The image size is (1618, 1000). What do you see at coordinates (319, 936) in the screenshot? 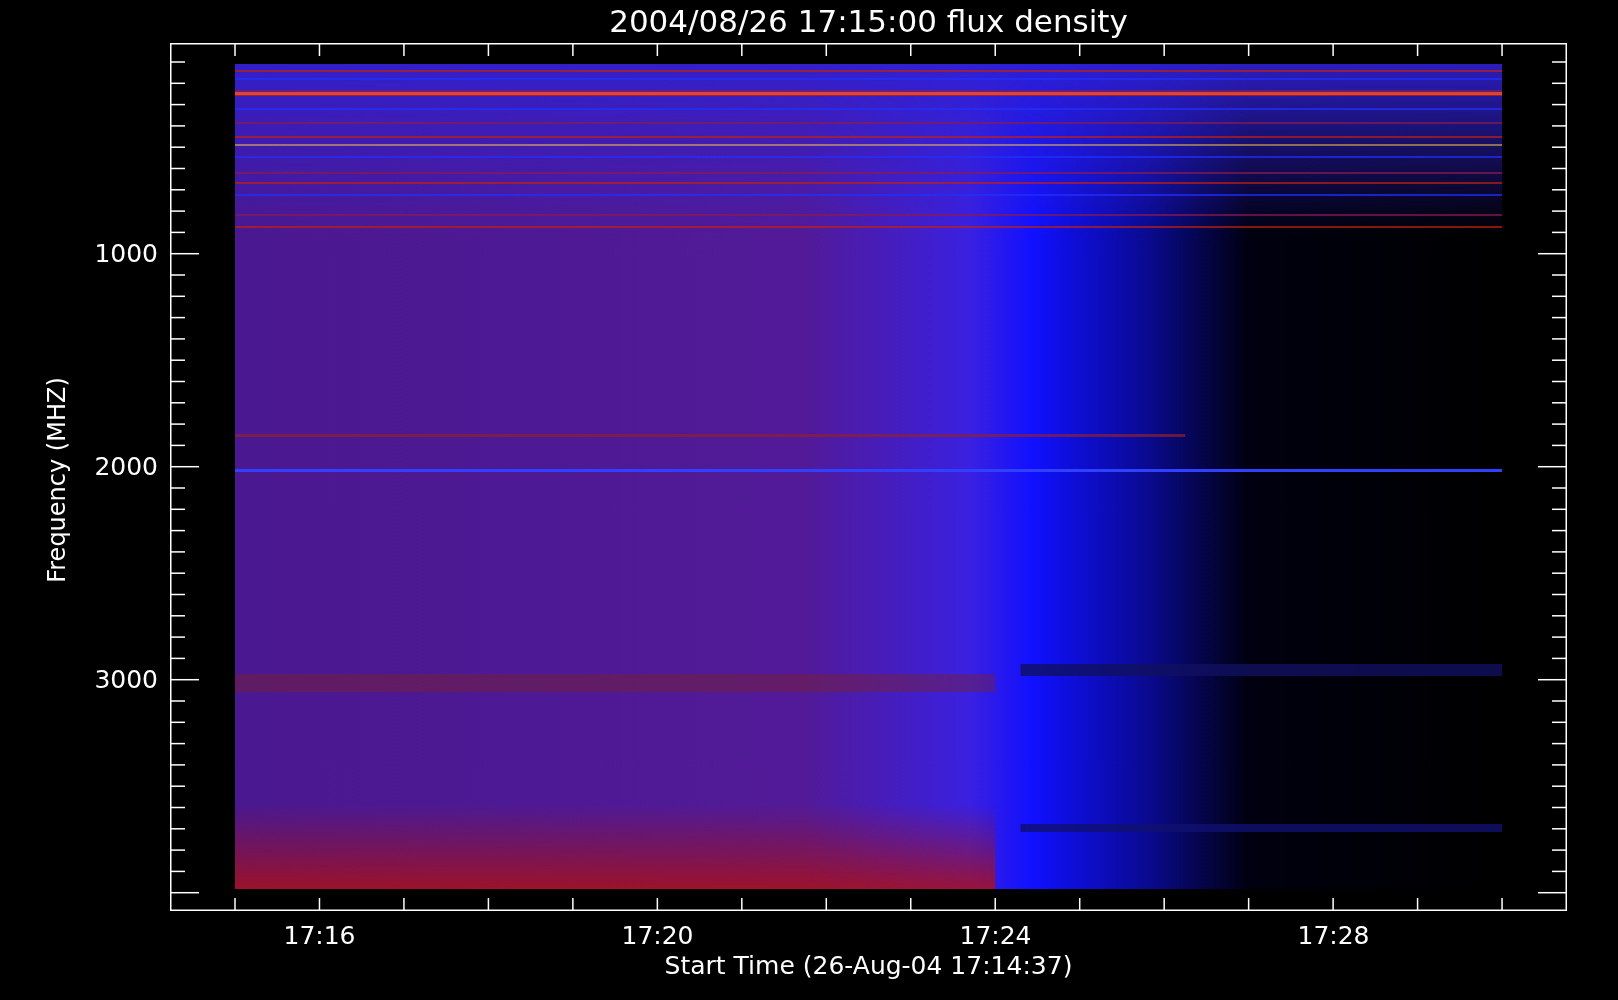
I see `x-tick-label: 17:16` at bounding box center [319, 936].